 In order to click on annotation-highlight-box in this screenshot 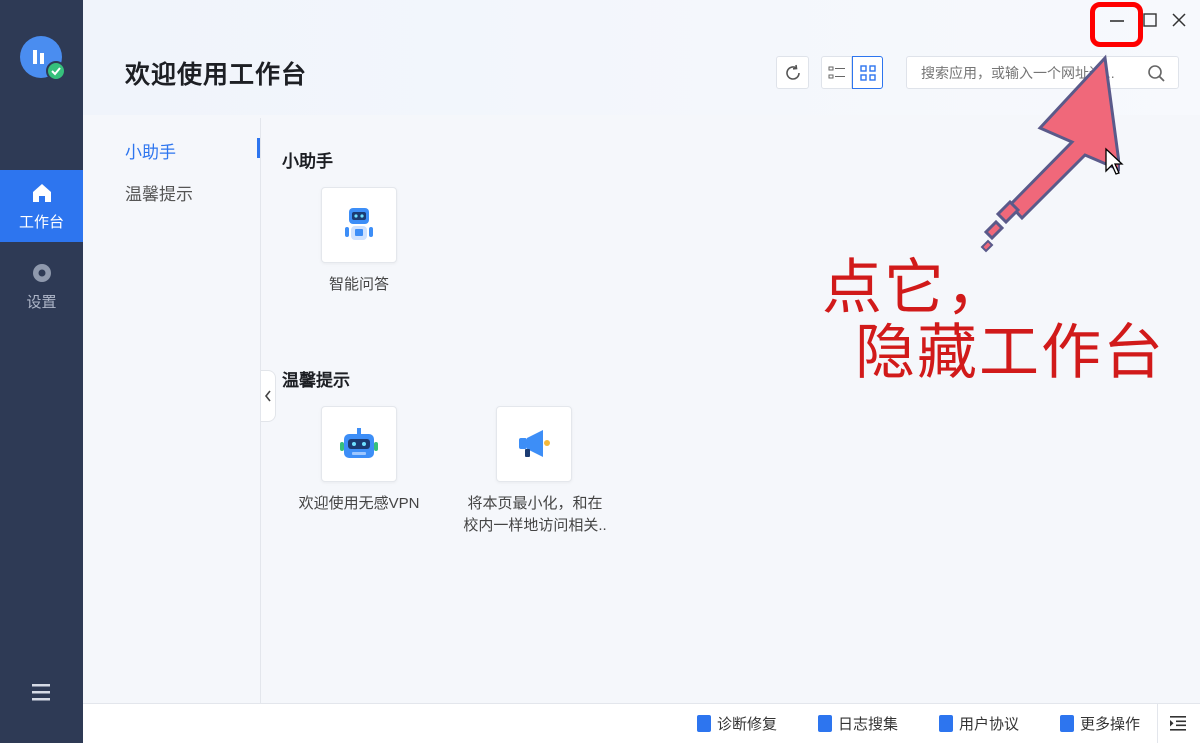, I will do `click(1116, 24)`.